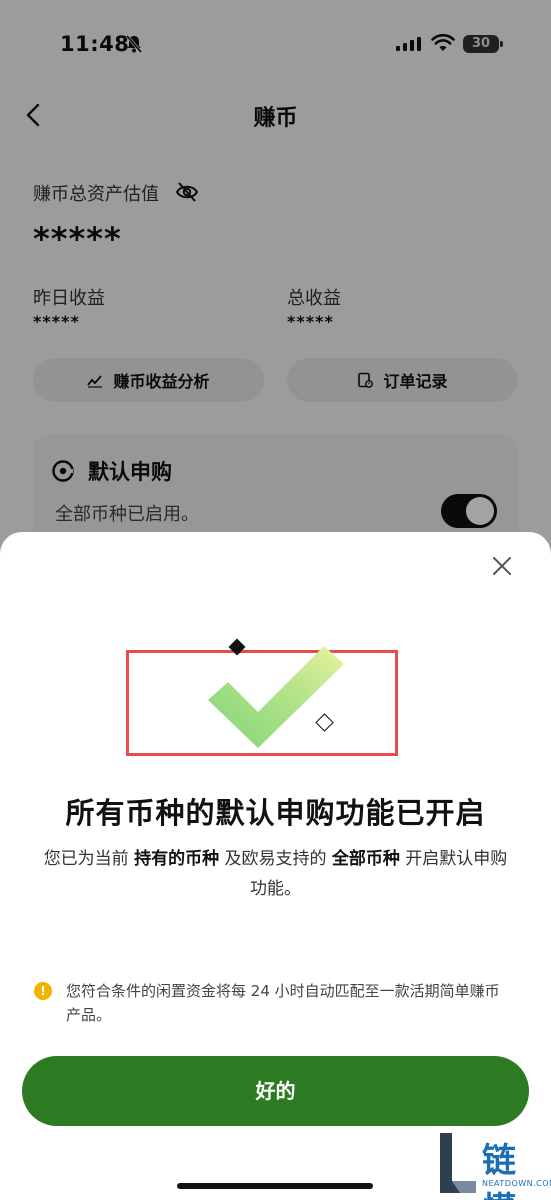 Image resolution: width=551 pixels, height=1200 pixels. I want to click on home-indicator, so click(275, 1186).